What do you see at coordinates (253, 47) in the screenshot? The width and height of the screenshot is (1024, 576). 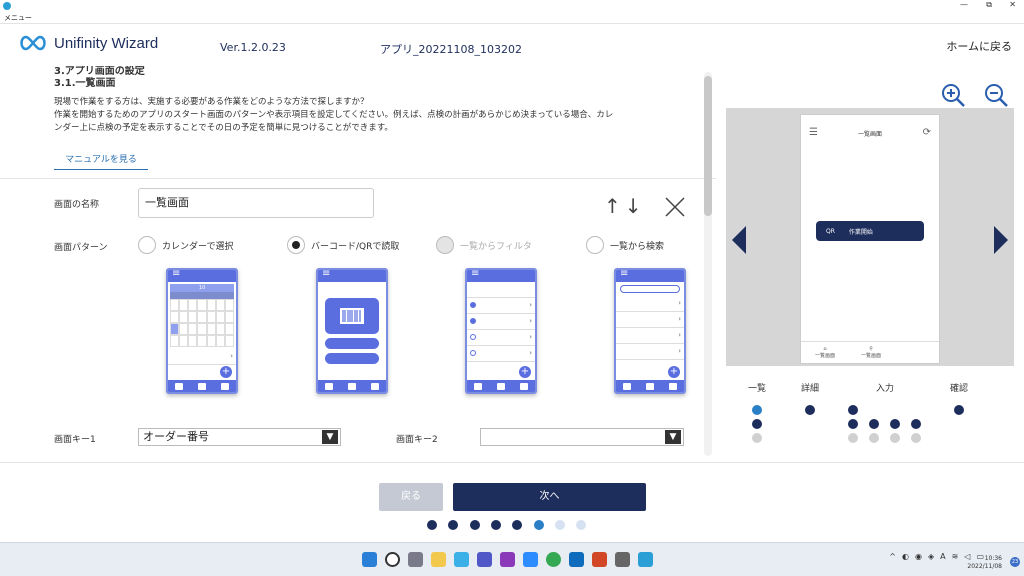 I see `version-label: Ver.1.2.0.23` at bounding box center [253, 47].